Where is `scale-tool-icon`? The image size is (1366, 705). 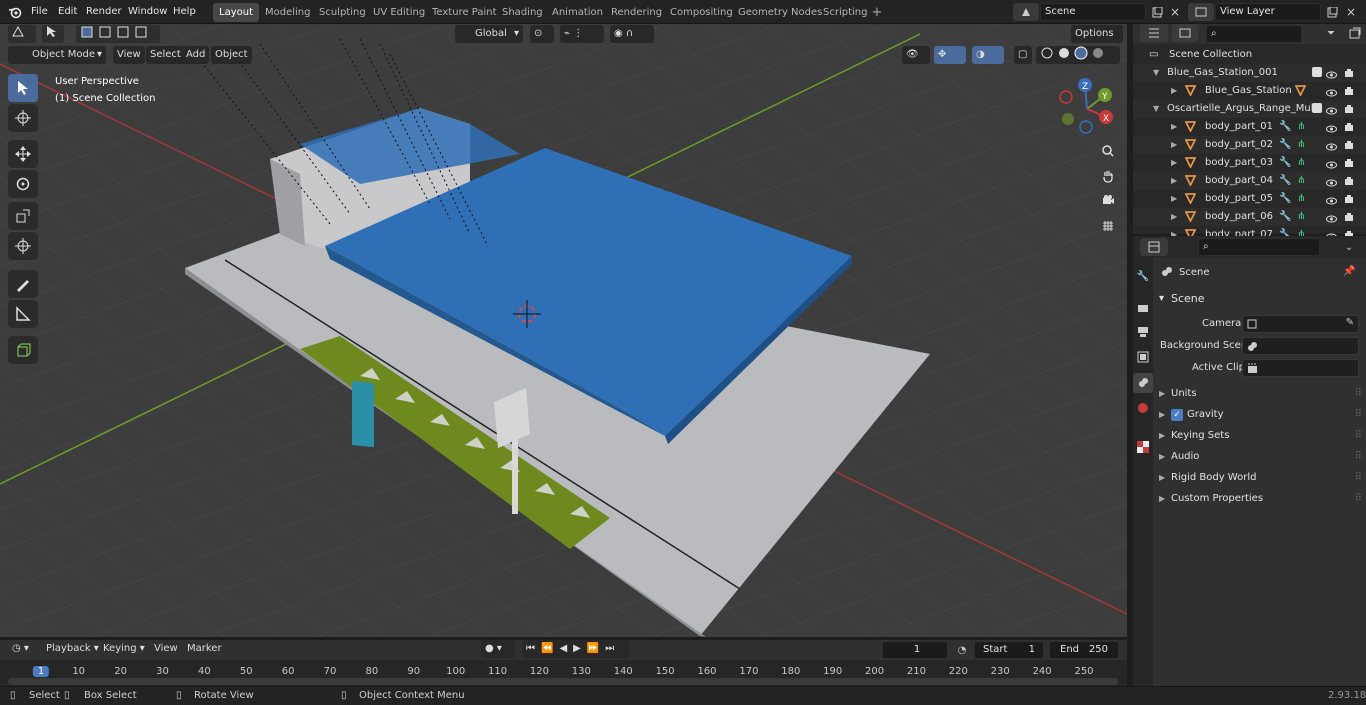
scale-tool-icon is located at coordinates (23, 216).